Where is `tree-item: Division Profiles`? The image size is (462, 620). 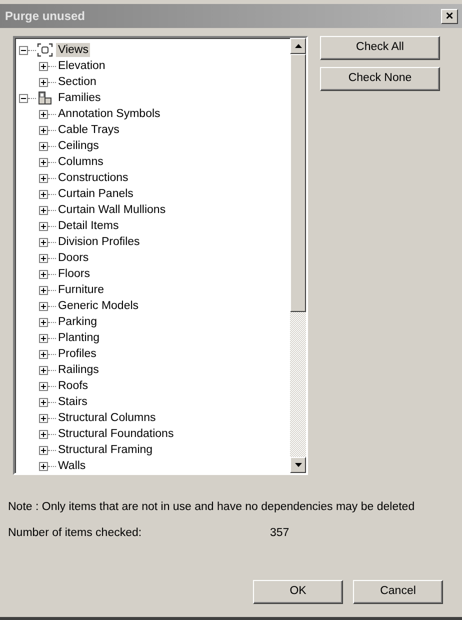
tree-item: Division Profiles is located at coordinates (99, 242).